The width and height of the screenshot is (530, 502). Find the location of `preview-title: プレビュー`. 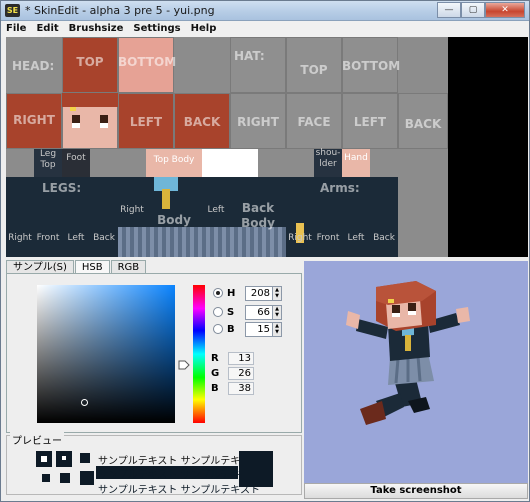

preview-title: プレビュー is located at coordinates (37, 439).